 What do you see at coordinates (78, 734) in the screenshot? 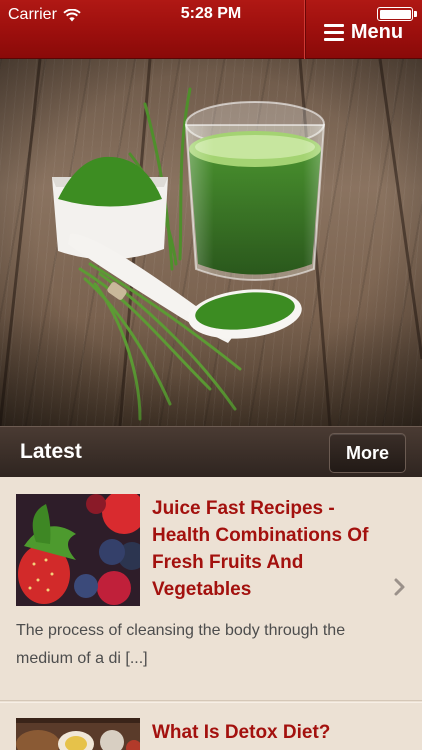
I see `detox-foods-thumbnail` at bounding box center [78, 734].